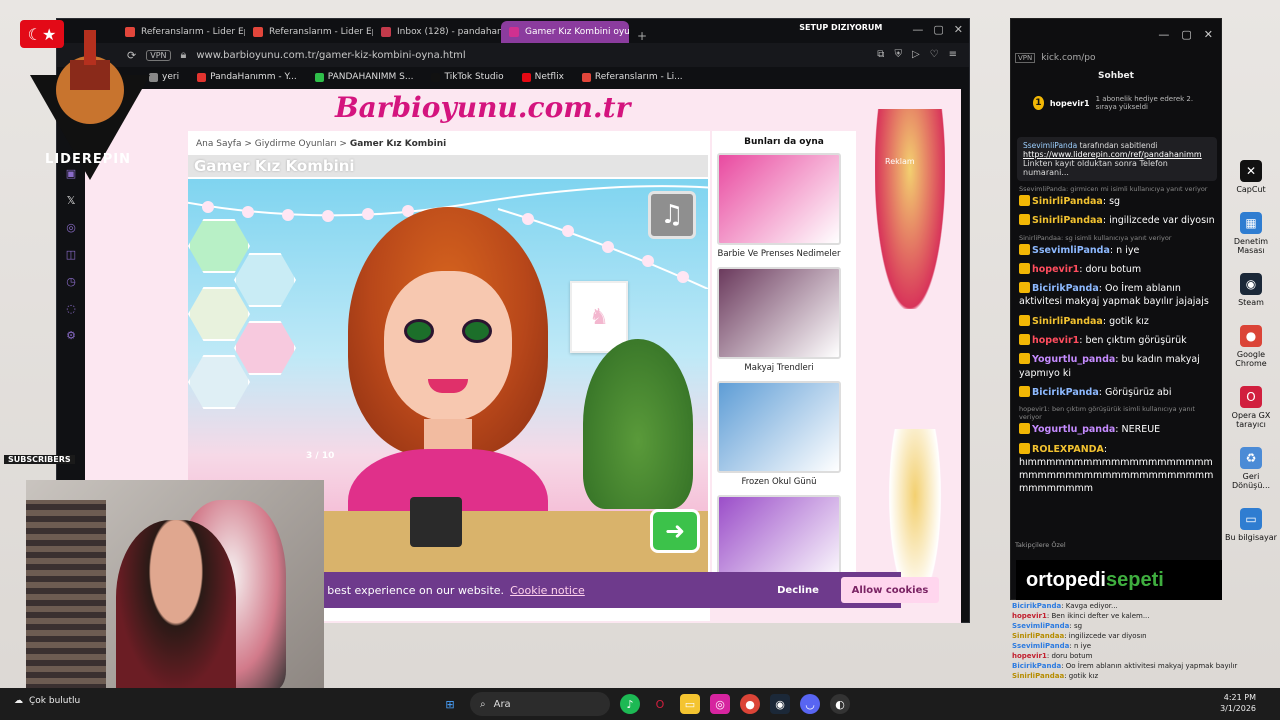 The height and width of the screenshot is (720, 1280). Describe the element at coordinates (953, 54) in the screenshot. I see `menu-icon: ≡` at that location.